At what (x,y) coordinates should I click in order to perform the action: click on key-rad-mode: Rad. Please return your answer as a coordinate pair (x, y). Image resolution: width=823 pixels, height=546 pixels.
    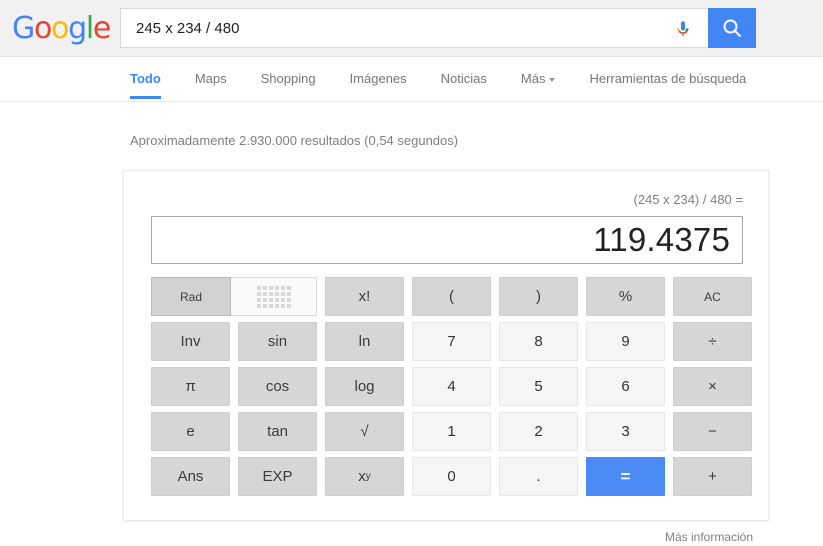
    Looking at the image, I should click on (191, 296).